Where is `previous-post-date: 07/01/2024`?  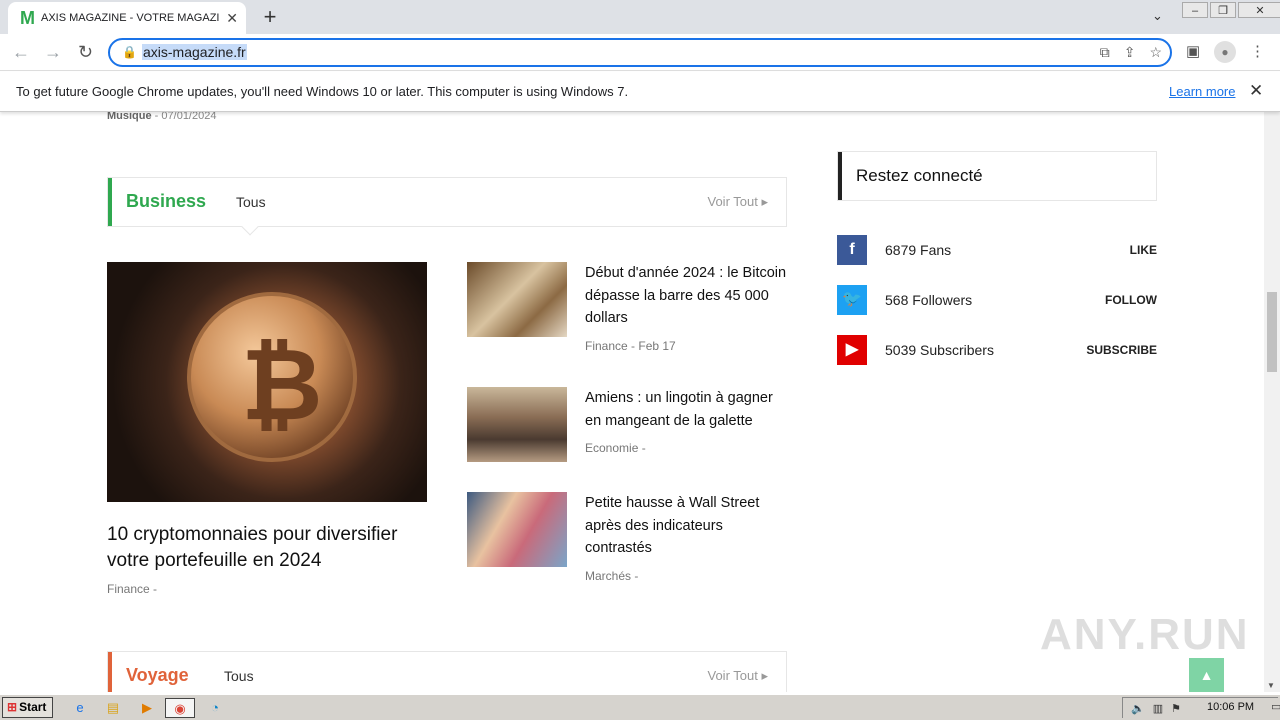
previous-post-date: 07/01/2024 is located at coordinates (189, 117).